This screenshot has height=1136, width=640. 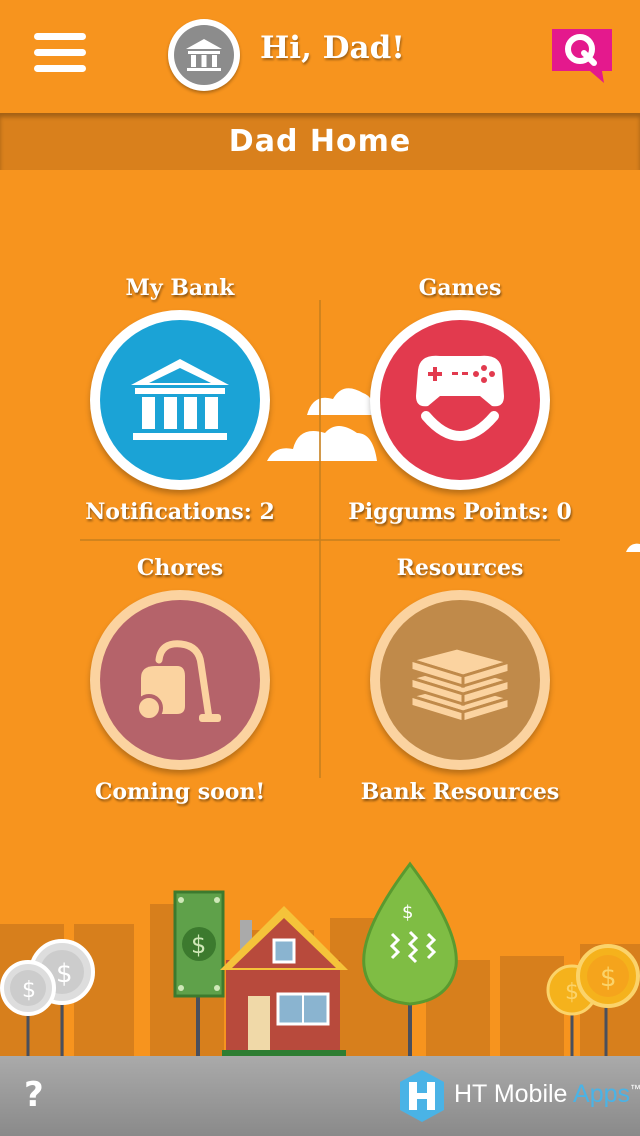 I want to click on app-header: Hi, Dad!, so click(x=320, y=56).